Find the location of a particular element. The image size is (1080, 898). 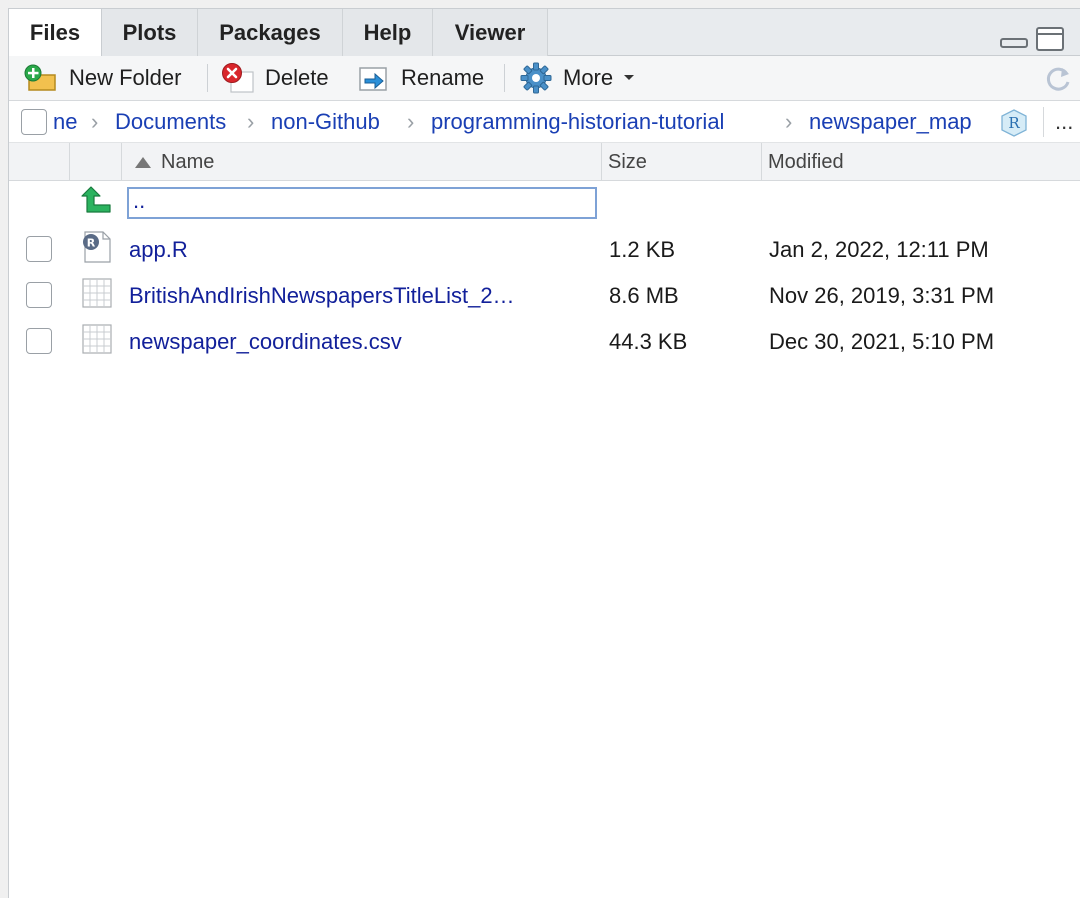

breadcrumb-item-newspaper-map: newspaper_map is located at coordinates (890, 122).